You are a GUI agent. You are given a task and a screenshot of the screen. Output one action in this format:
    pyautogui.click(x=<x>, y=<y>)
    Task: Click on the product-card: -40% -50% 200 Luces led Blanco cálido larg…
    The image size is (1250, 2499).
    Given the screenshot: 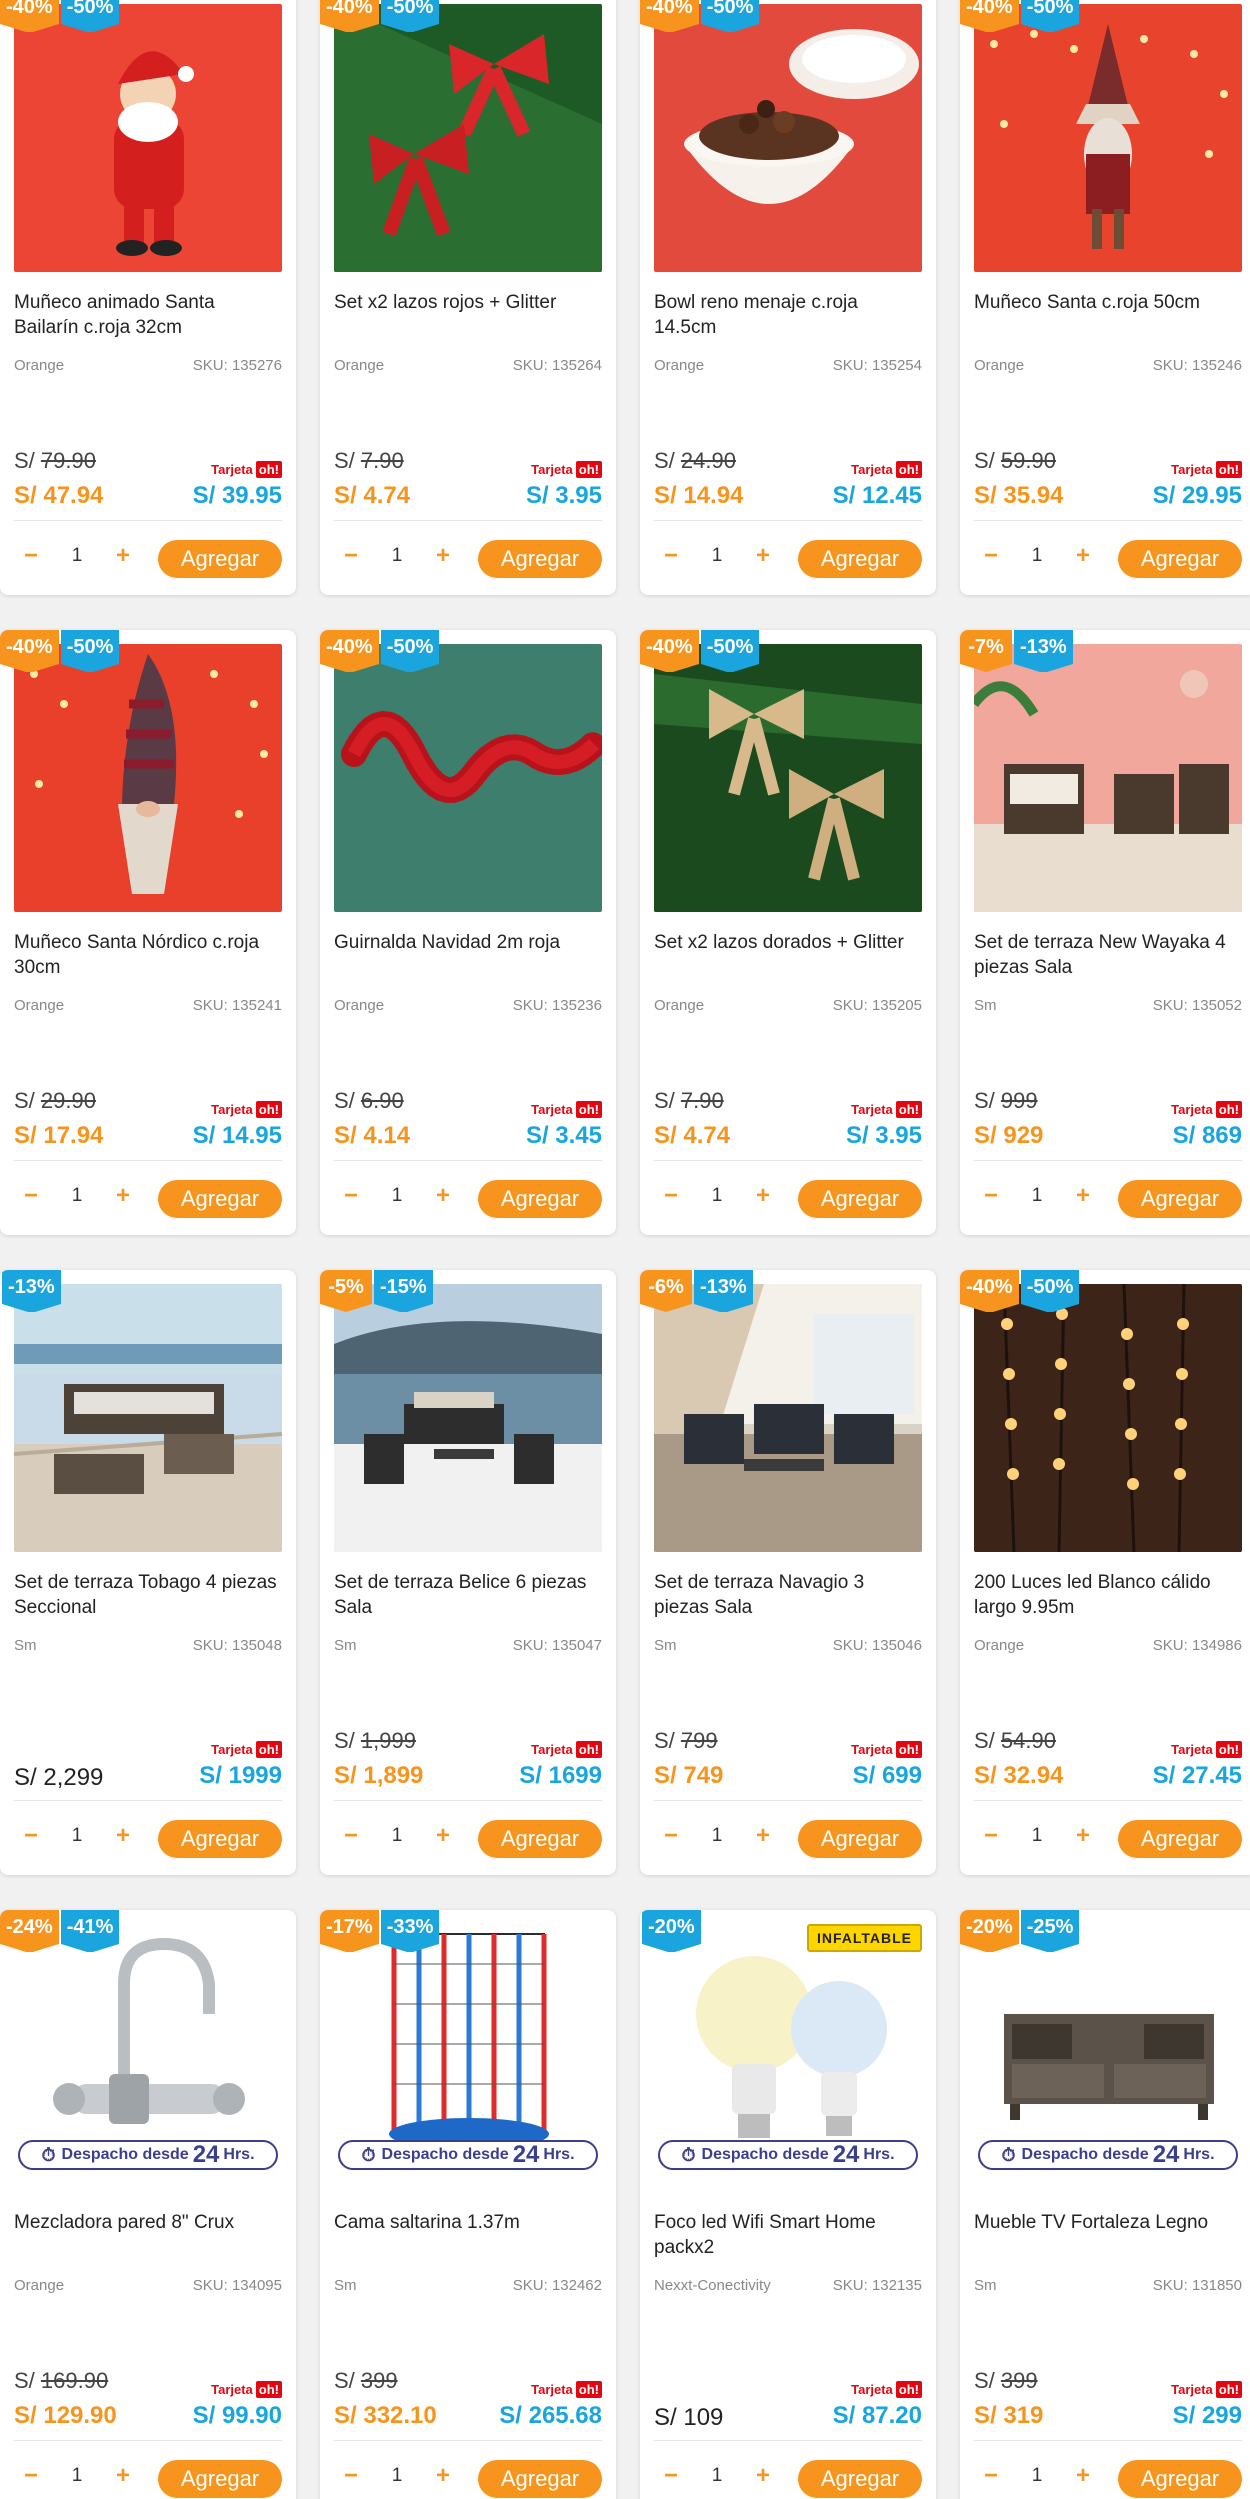 What is the action you would take?
    pyautogui.click(x=1105, y=1572)
    